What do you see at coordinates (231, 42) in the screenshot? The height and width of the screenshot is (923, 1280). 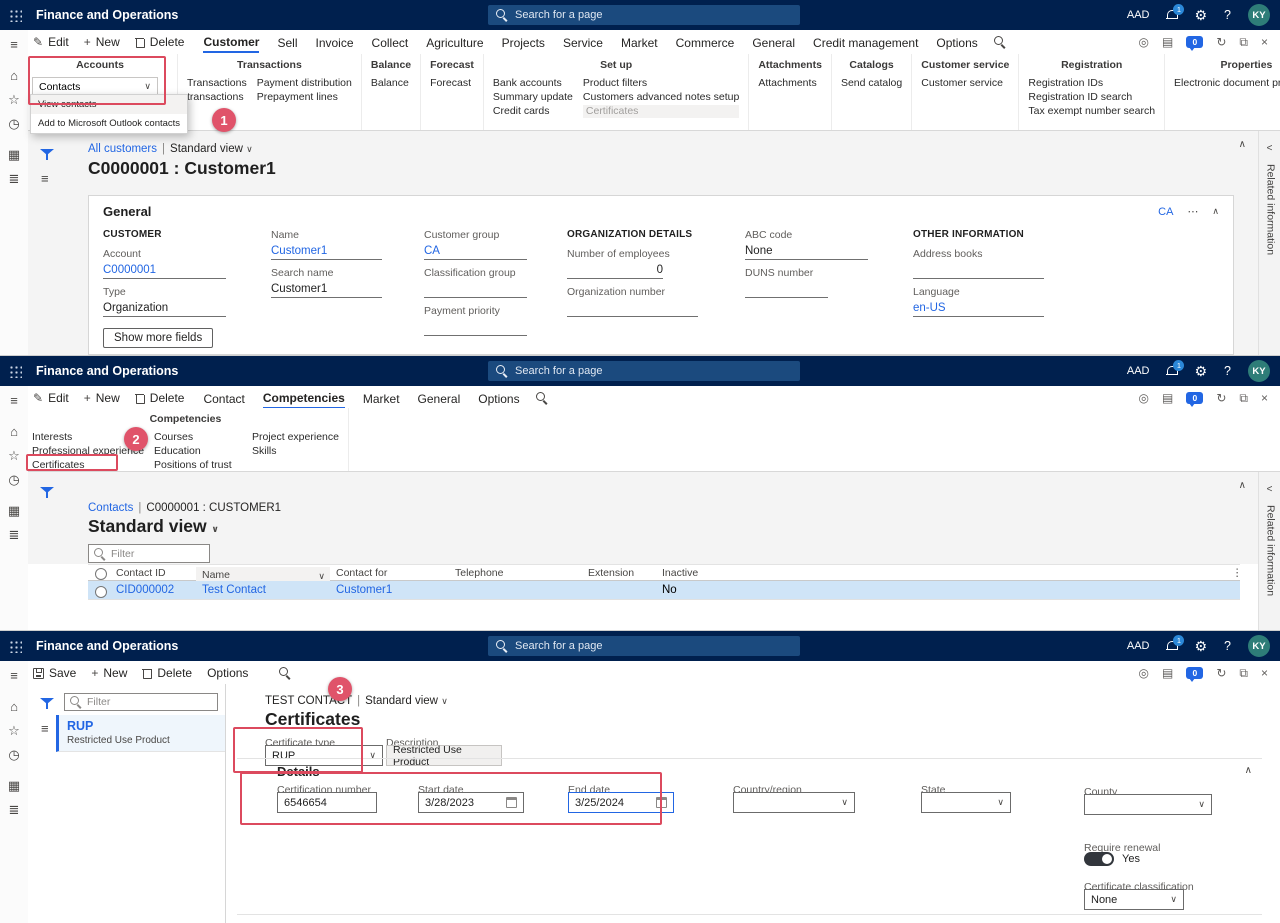 I see `tab-customer: Customer` at bounding box center [231, 42].